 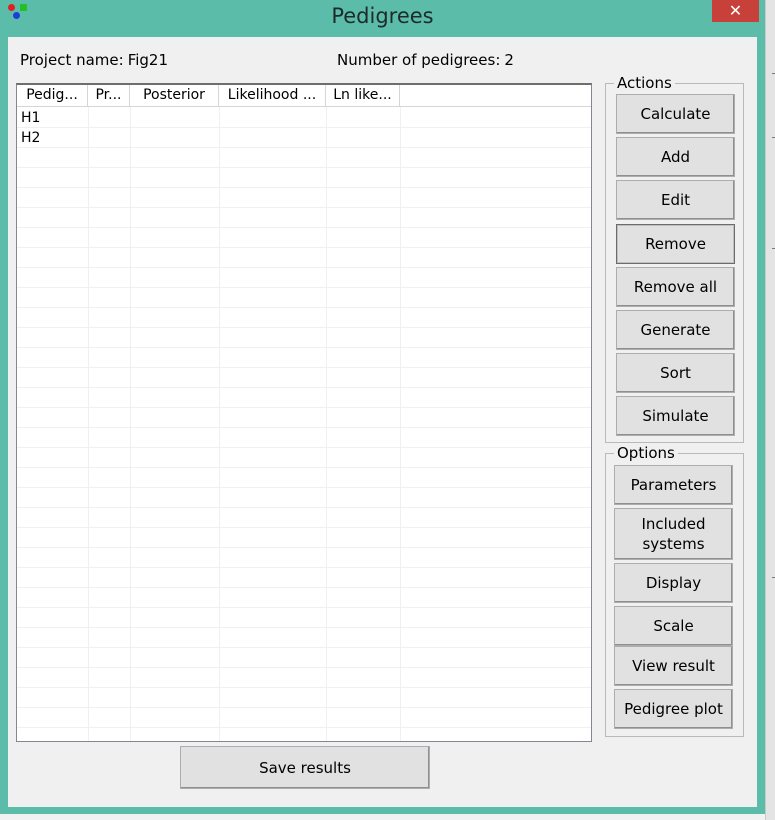 What do you see at coordinates (675, 114) in the screenshot?
I see `calculate-button: Calculate` at bounding box center [675, 114].